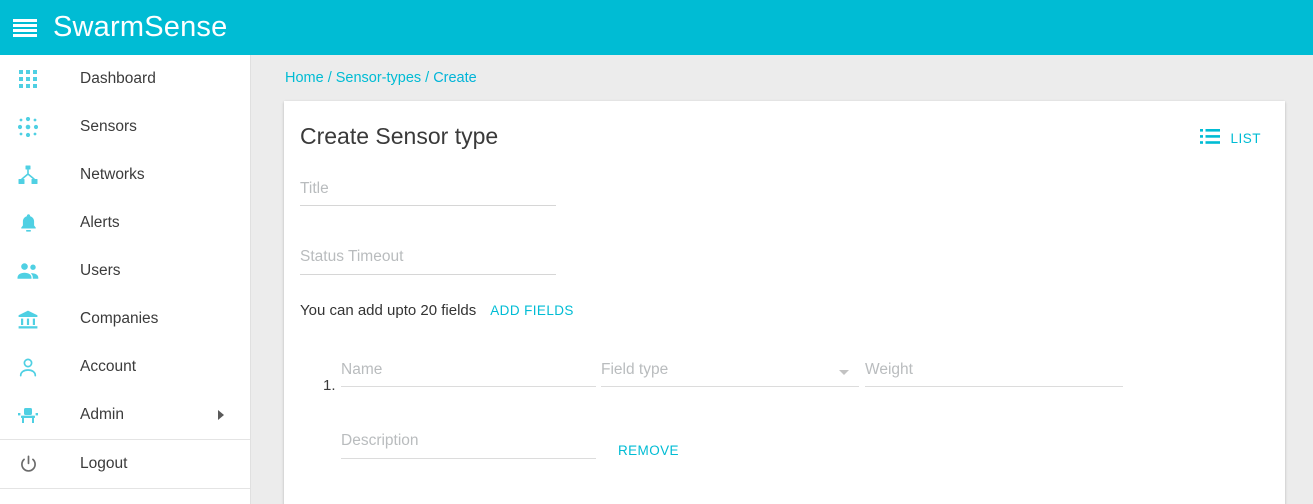 The width and height of the screenshot is (1313, 504). Describe the element at coordinates (28, 223) in the screenshot. I see `bell-icon` at that location.